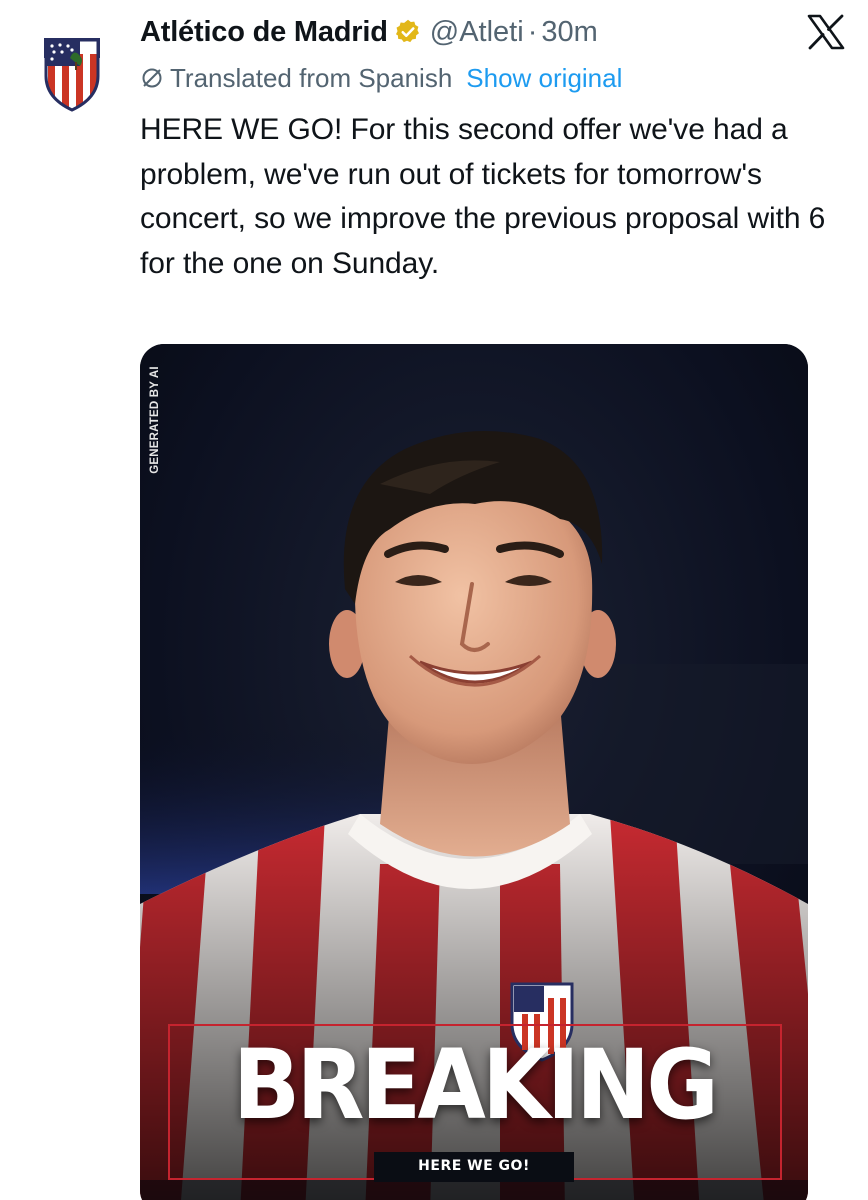 This screenshot has width=868, height=1200. What do you see at coordinates (475, 1085) in the screenshot?
I see `breaking-headline: BREAKING` at bounding box center [475, 1085].